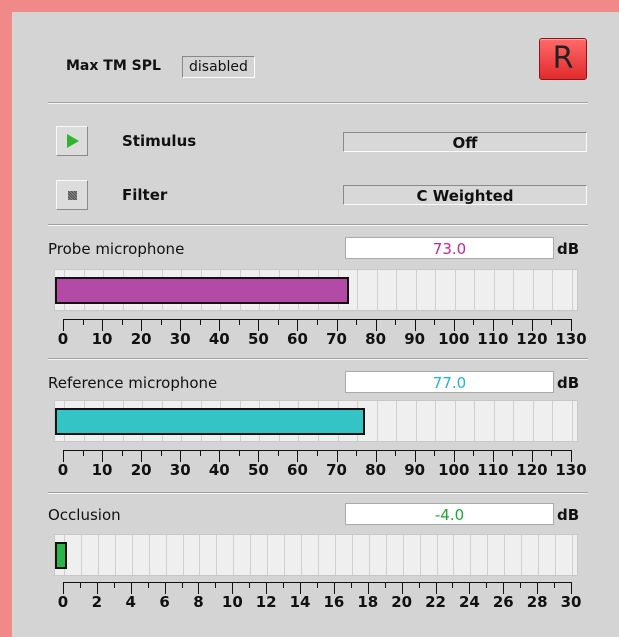  What do you see at coordinates (97, 602) in the screenshot?
I see `tick-label: 2` at bounding box center [97, 602].